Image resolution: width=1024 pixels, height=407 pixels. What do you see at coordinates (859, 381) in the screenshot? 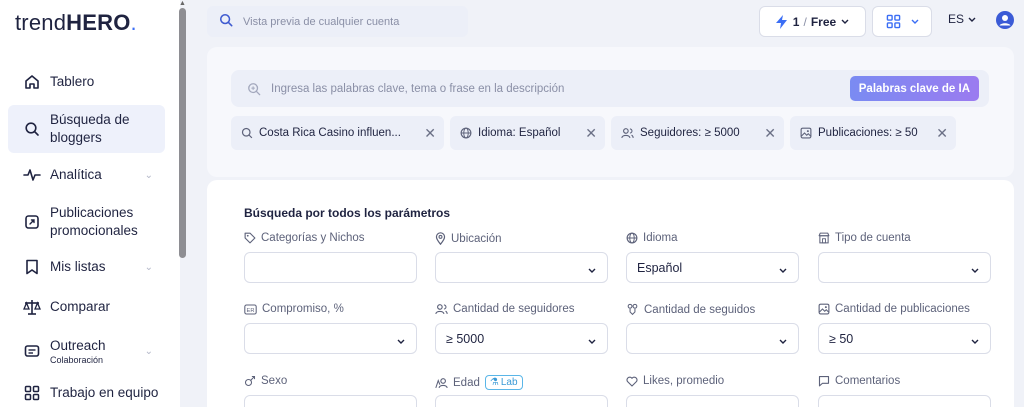
I see `comments-label: Comentarios` at bounding box center [859, 381].